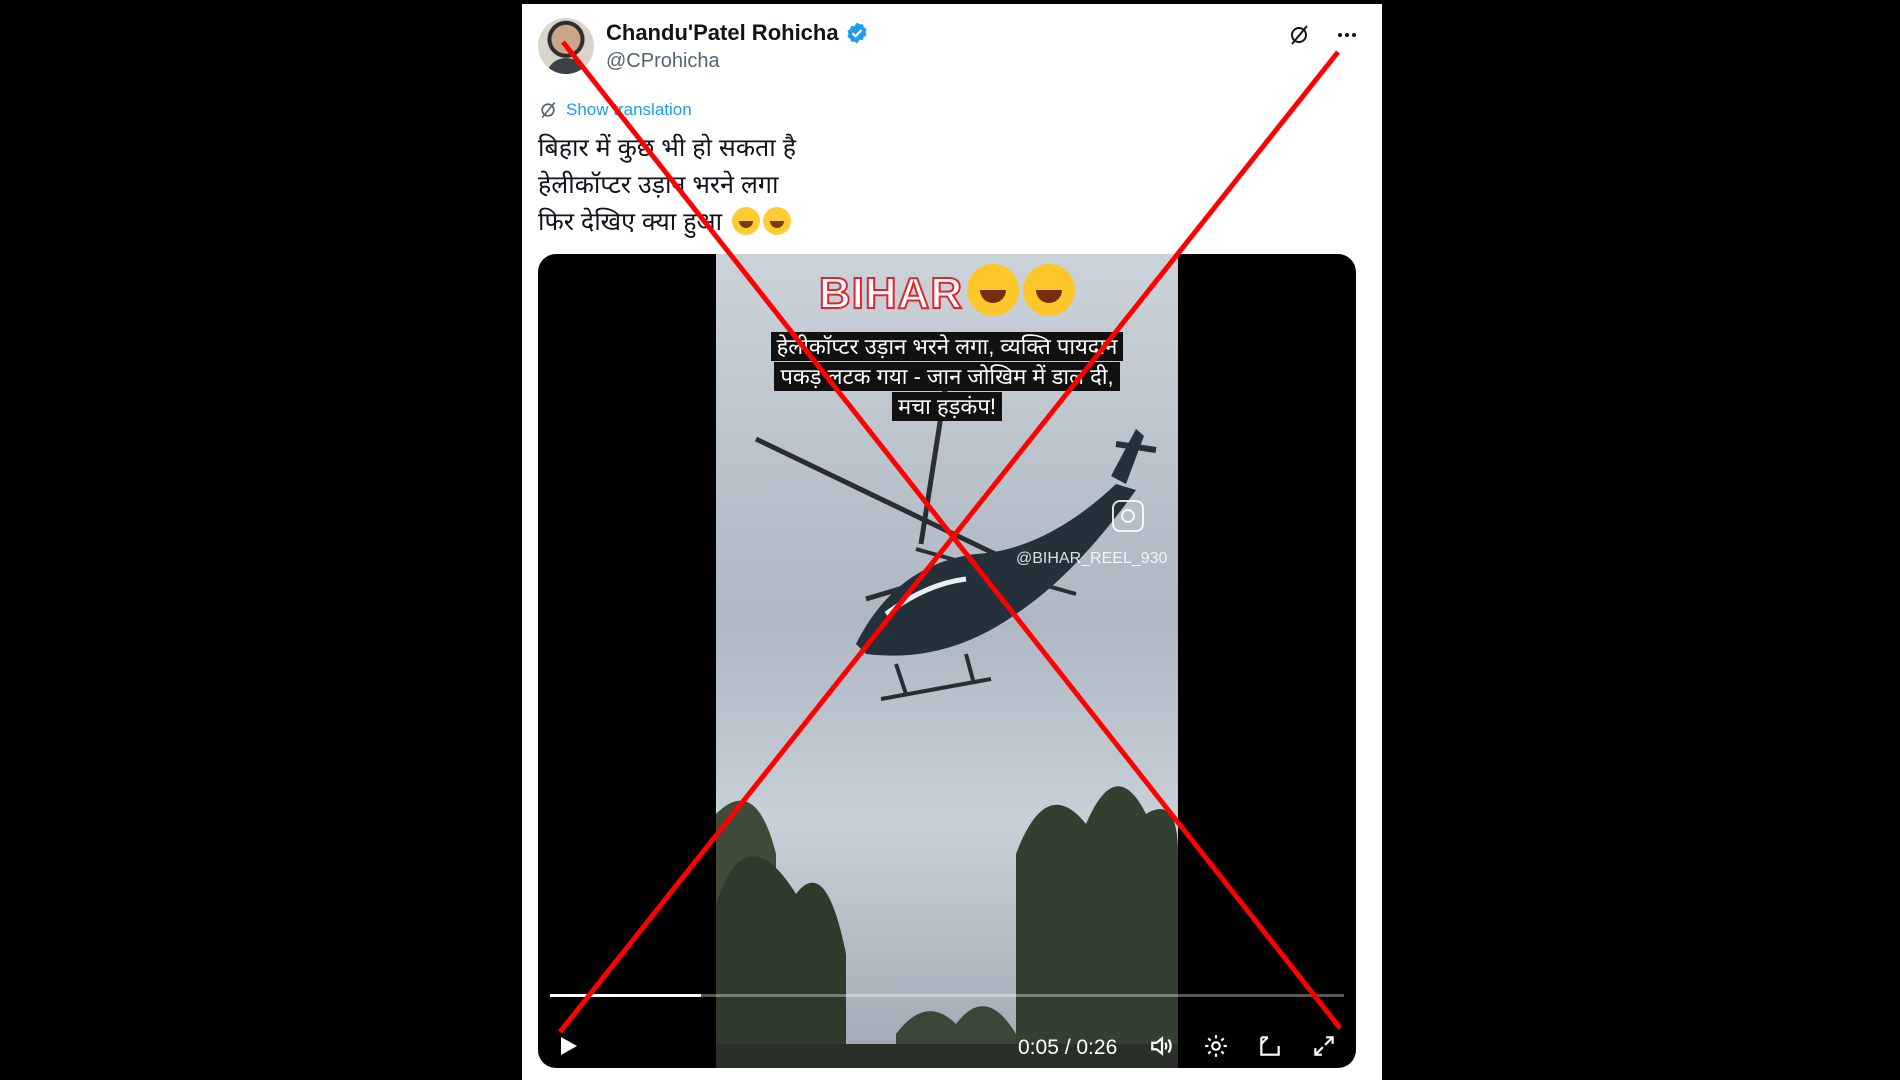 The width and height of the screenshot is (1900, 1080). Describe the element at coordinates (630, 222) in the screenshot. I see `tweet-text-line-label: फिर देखिए क्या हुआ` at that location.